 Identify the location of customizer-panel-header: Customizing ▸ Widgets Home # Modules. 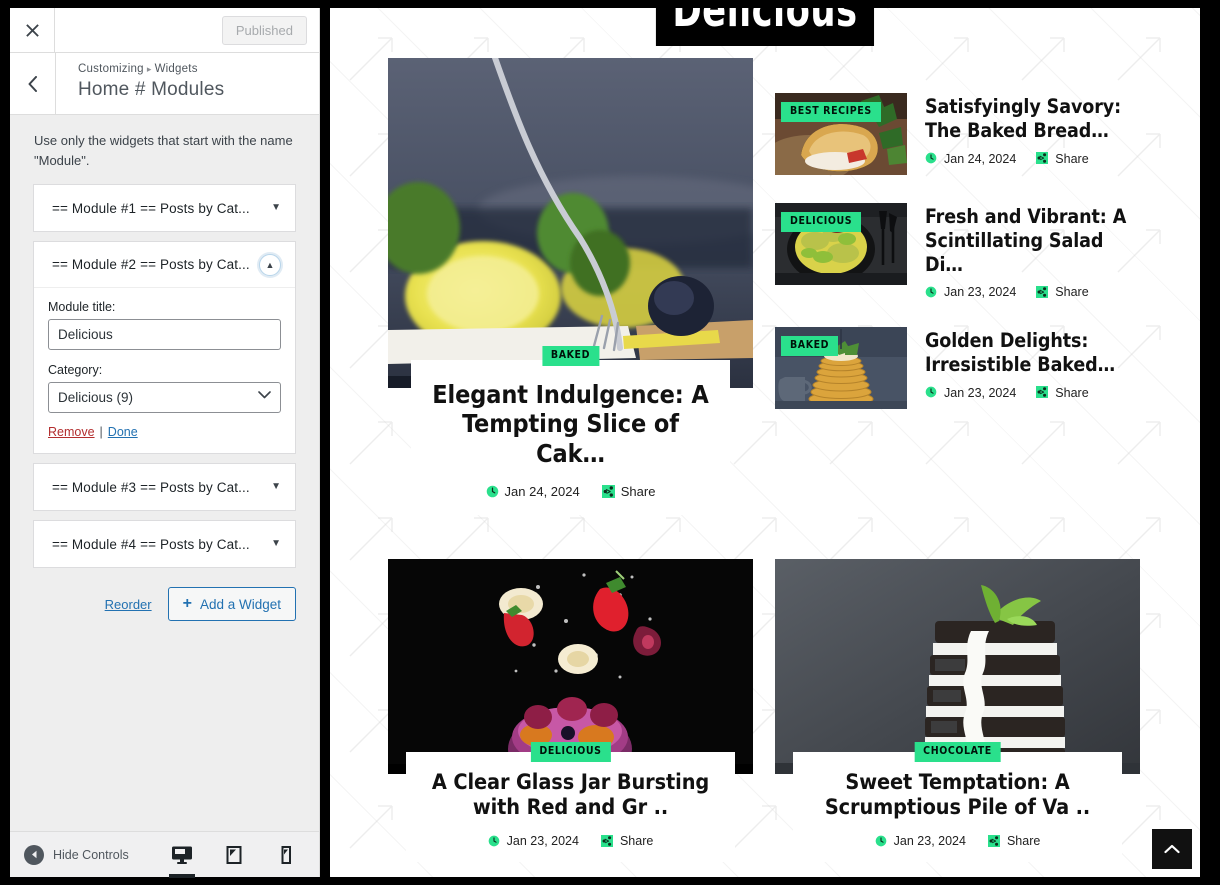
(164, 84).